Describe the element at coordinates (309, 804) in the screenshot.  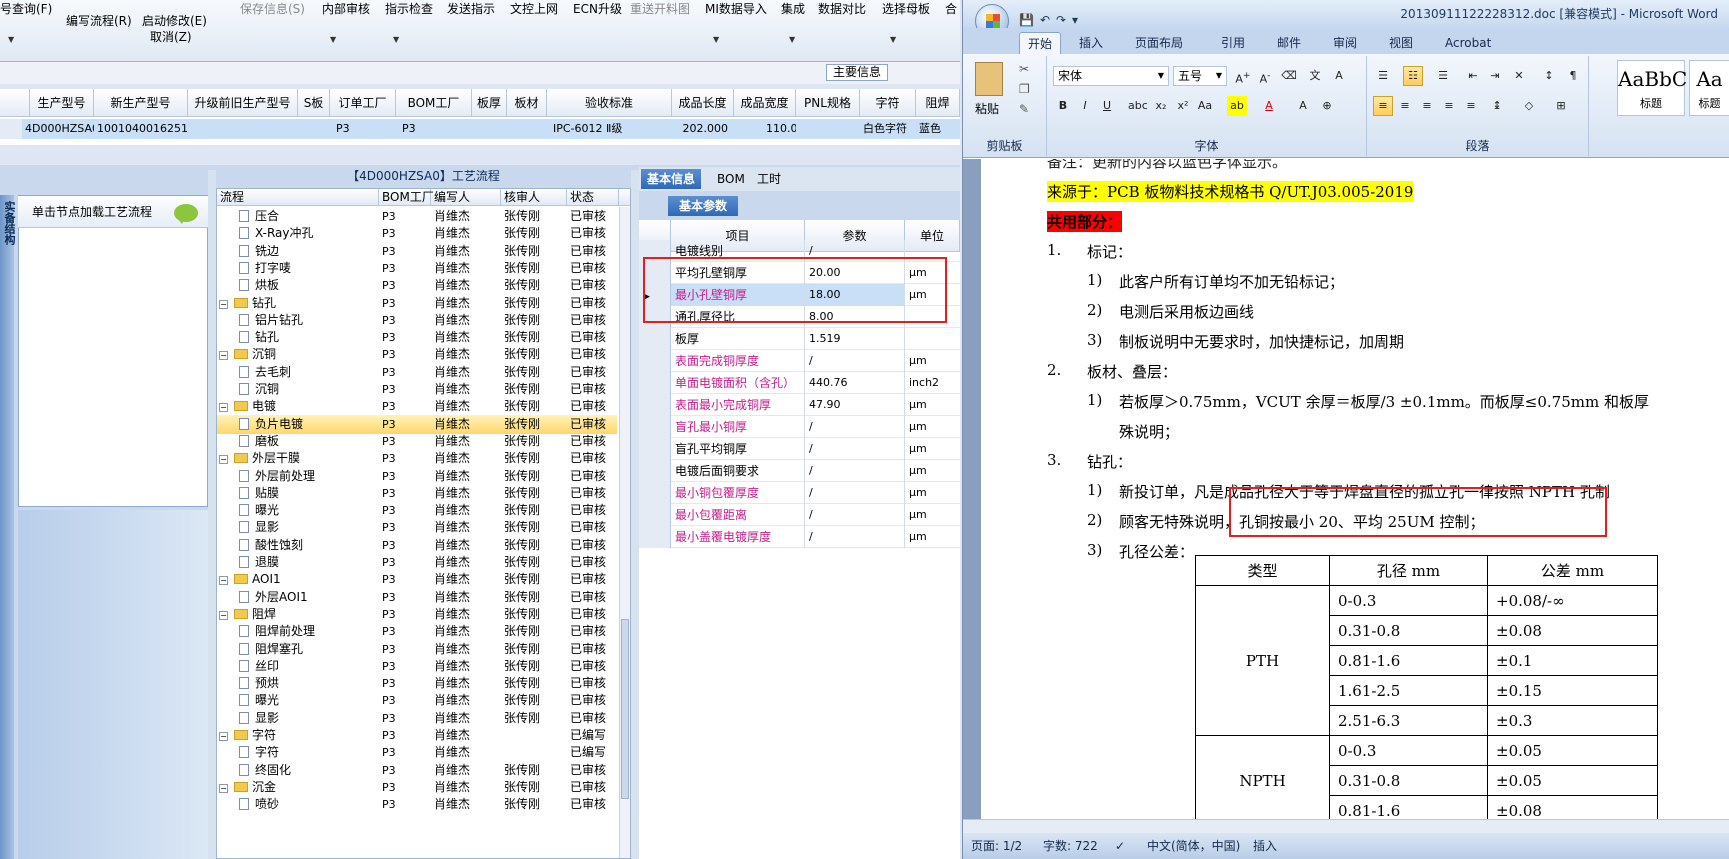
I see `tree-node: 喷砂` at that location.